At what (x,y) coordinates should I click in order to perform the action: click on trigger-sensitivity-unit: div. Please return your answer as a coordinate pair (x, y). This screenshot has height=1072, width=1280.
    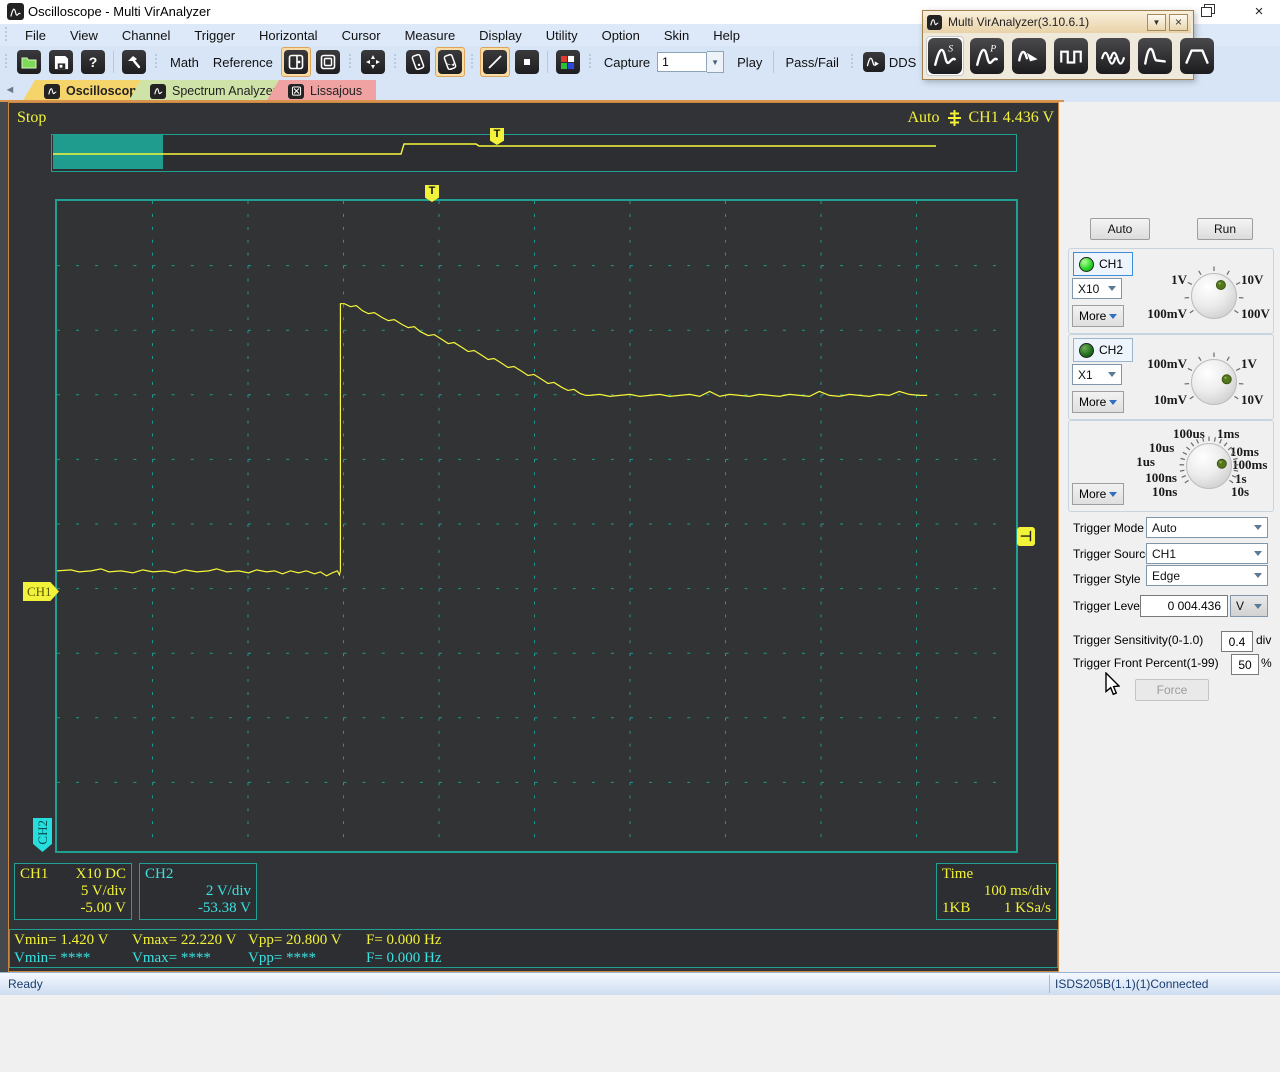
    Looking at the image, I should click on (1263, 640).